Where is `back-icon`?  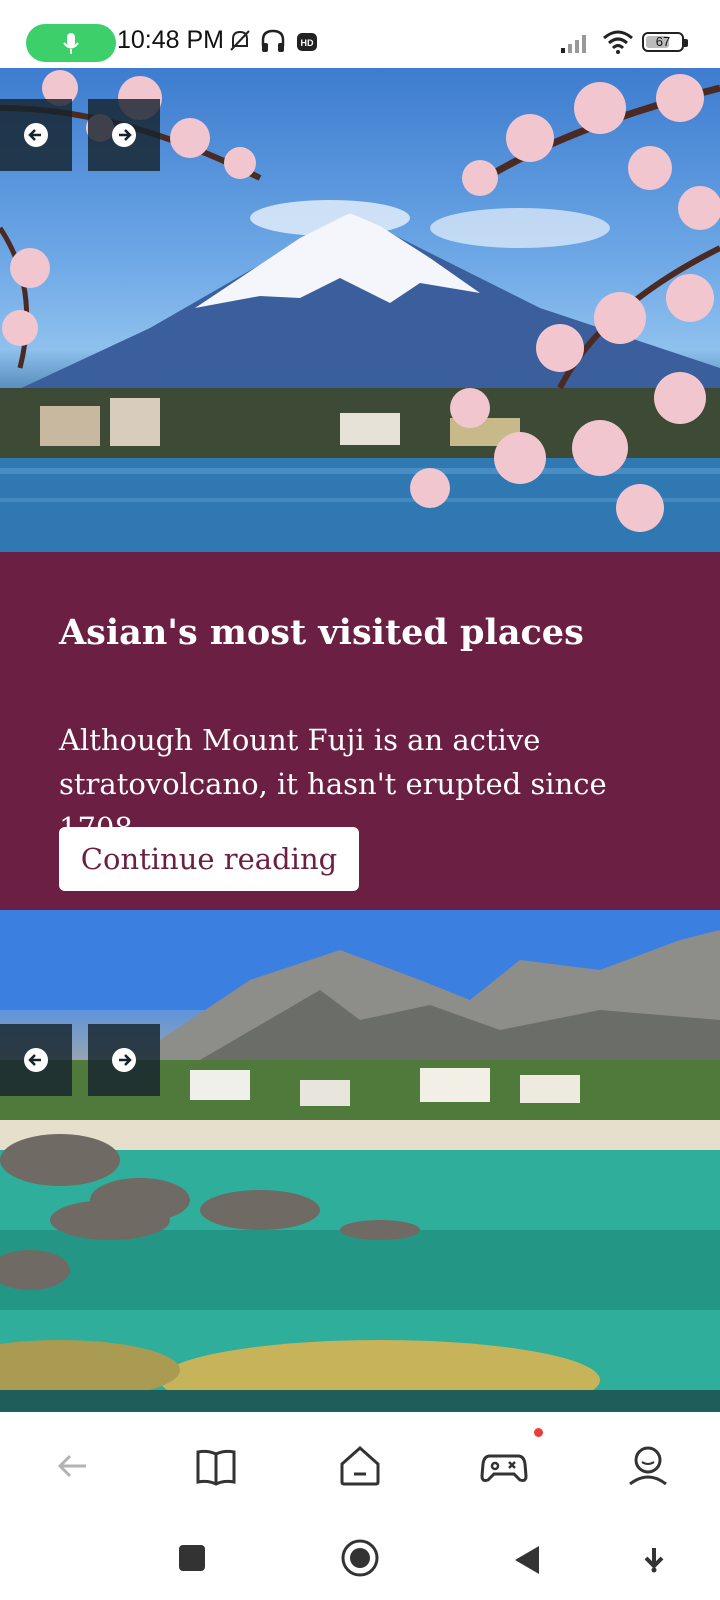
back-icon is located at coordinates (71, 1466).